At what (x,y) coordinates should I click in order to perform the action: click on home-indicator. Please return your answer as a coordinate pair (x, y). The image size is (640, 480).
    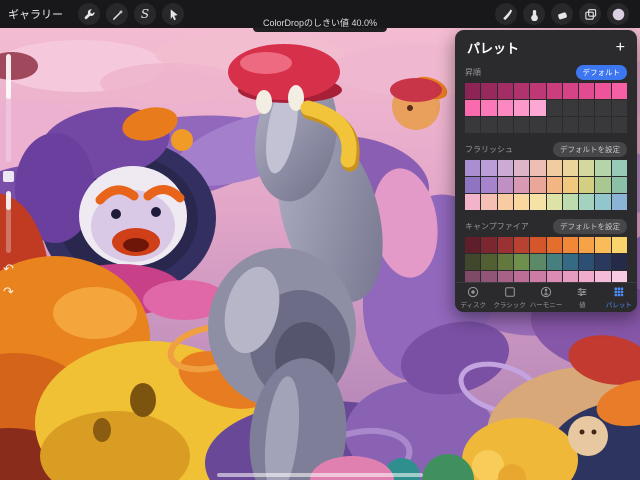
    Looking at the image, I should click on (320, 475).